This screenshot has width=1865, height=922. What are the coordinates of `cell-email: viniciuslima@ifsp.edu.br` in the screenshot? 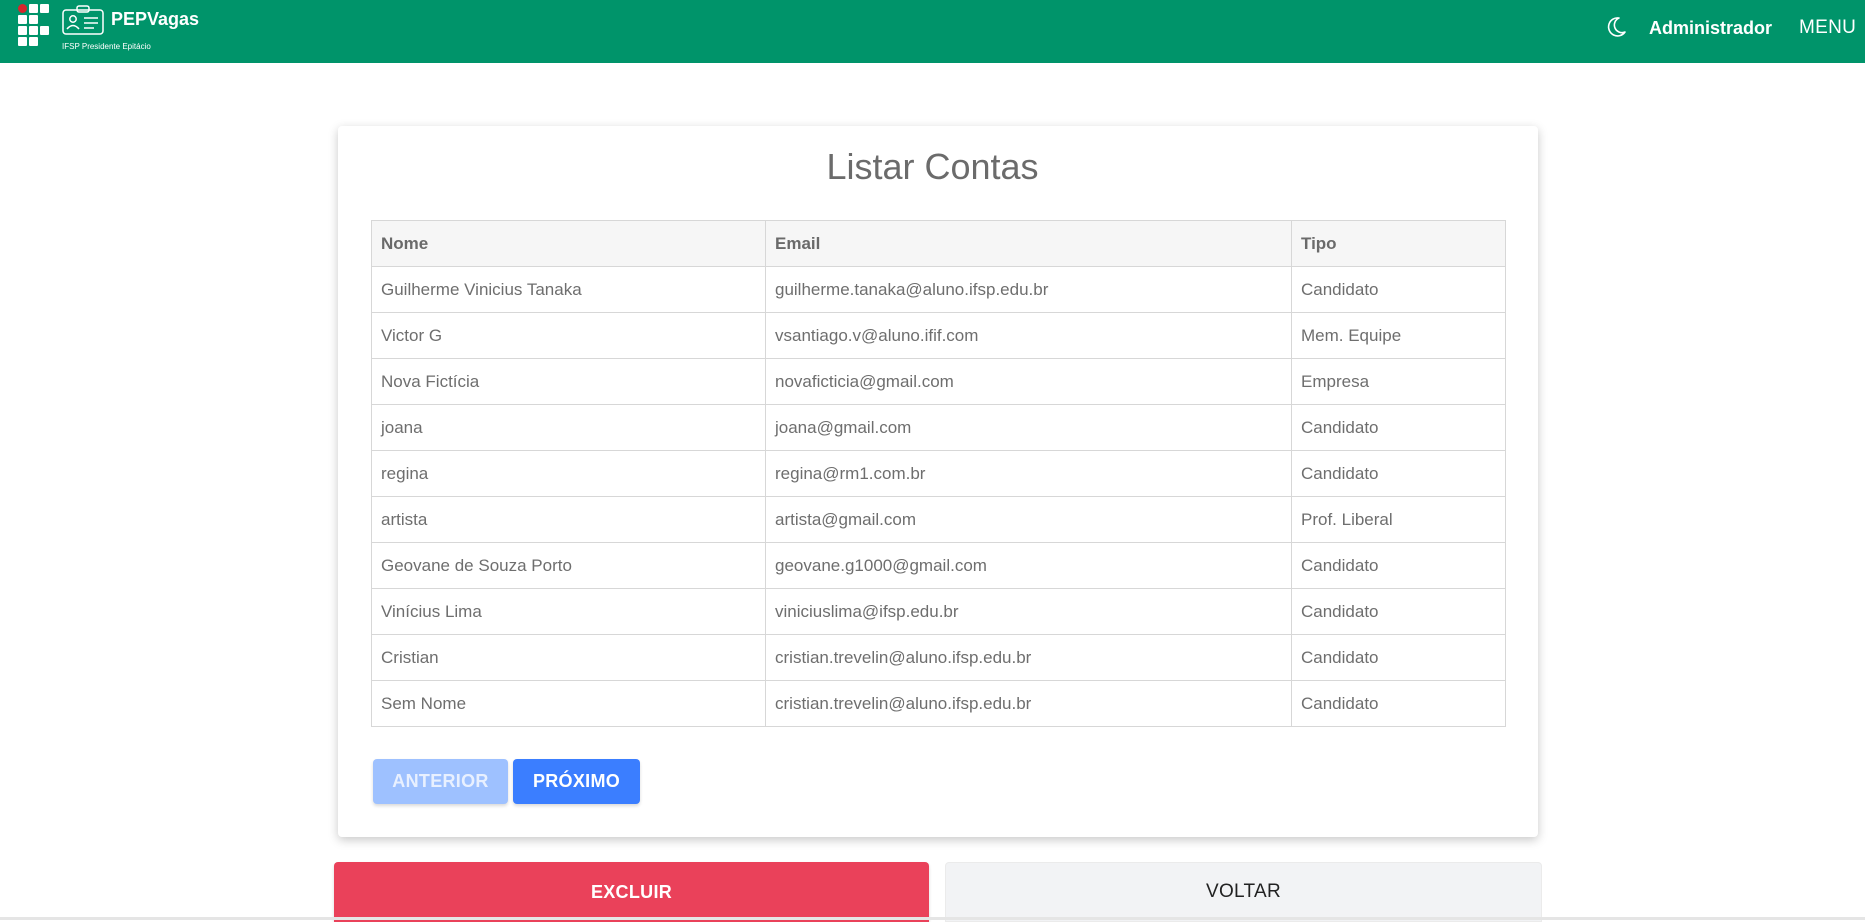 It's located at (1028, 611).